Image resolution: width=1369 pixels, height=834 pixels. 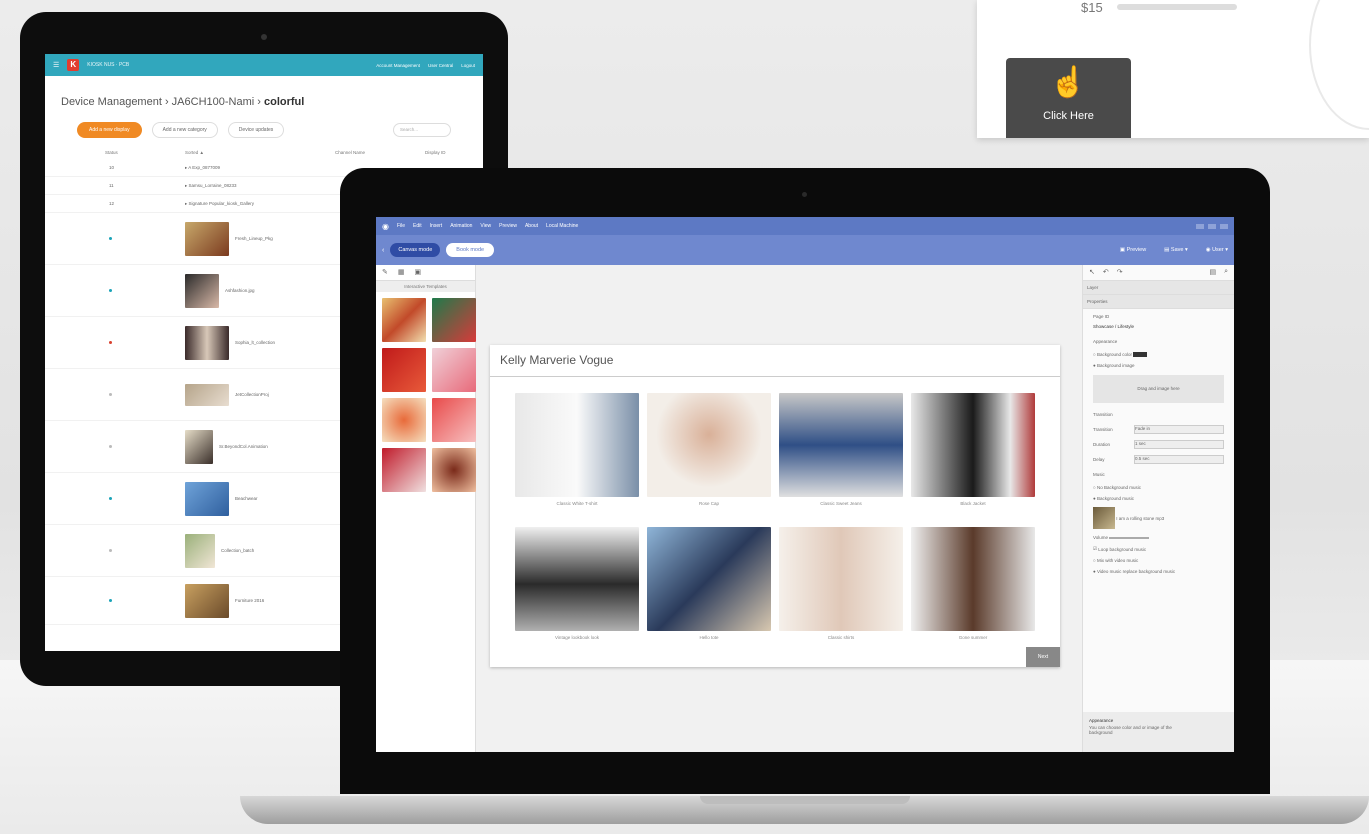 What do you see at coordinates (1158, 302) in the screenshot?
I see `section-properties: Properties` at bounding box center [1158, 302].